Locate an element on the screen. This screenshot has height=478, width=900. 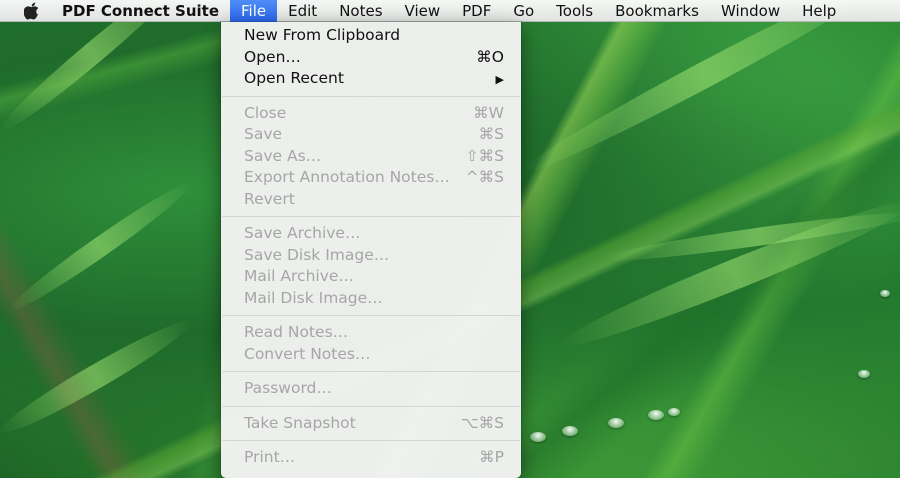
menu-item-label: New From Clipboard is located at coordinates (322, 35).